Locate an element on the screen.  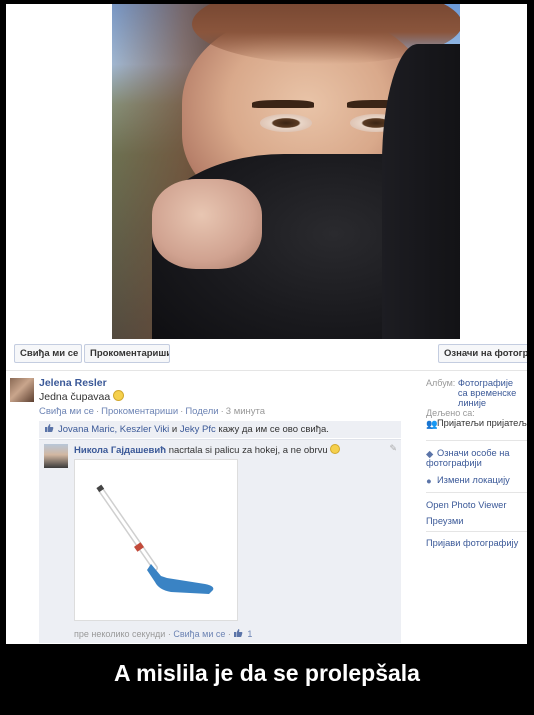
edit-location-link: ● Измени локацију is located at coordinates (468, 480).